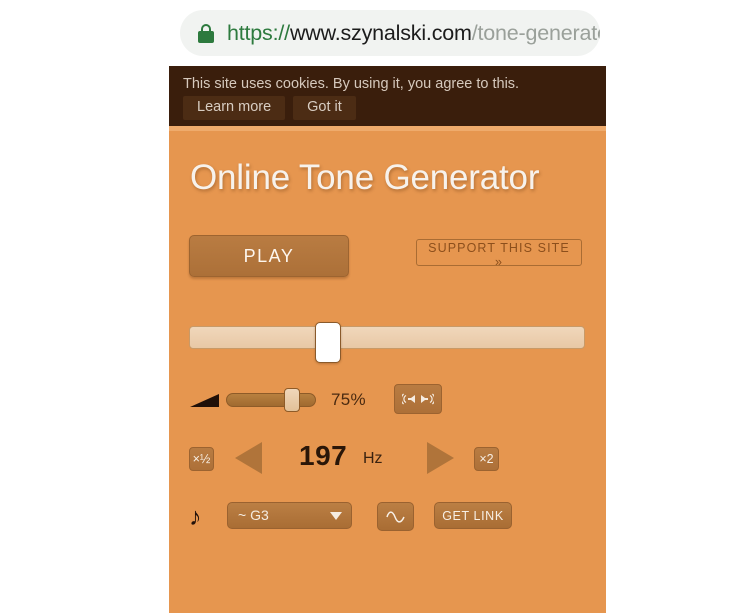  I want to click on bottom-row: ♪ ~ G3 GET LINK, so click(397, 517).